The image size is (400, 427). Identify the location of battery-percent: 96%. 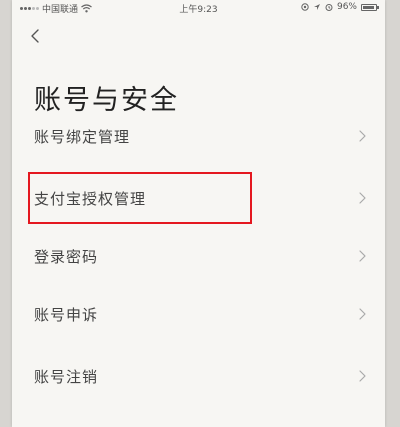
(346, 7).